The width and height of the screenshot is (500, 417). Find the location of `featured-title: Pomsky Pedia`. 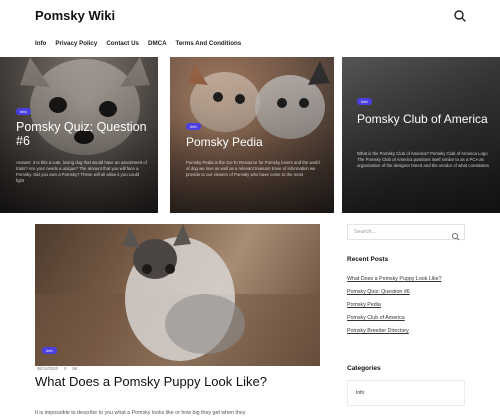

featured-title: Pomsky Pedia is located at coordinates (256, 142).